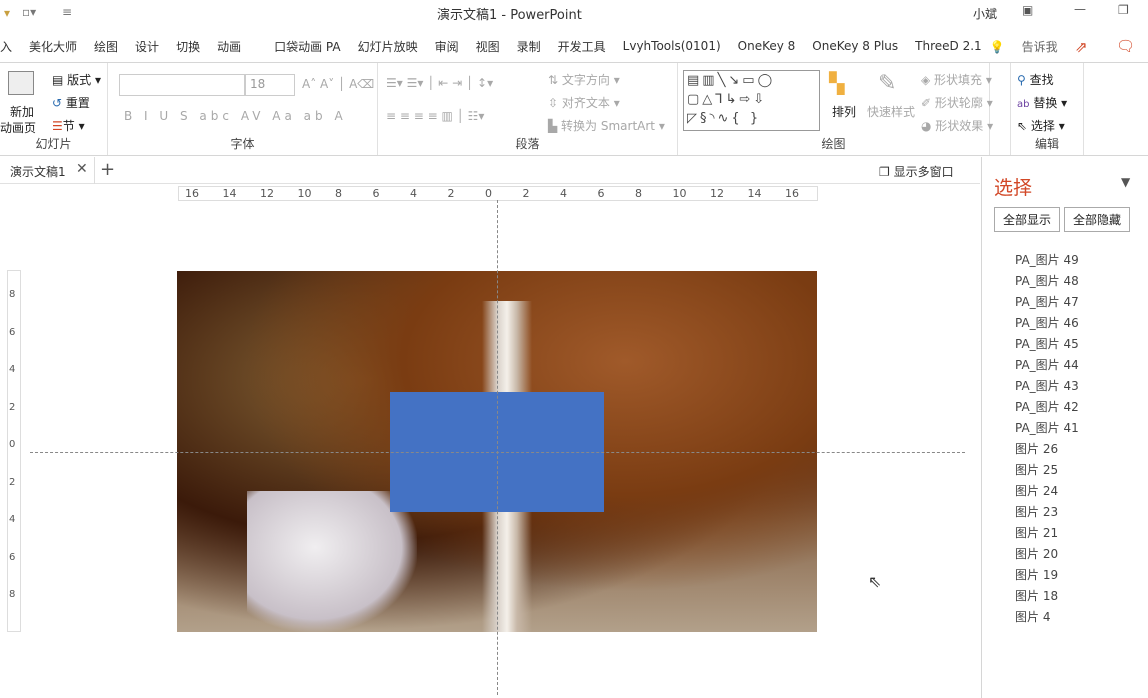 This screenshot has height=698, width=1148. Describe the element at coordinates (29, 12) in the screenshot. I see `customize-icon: ▫▾` at that location.